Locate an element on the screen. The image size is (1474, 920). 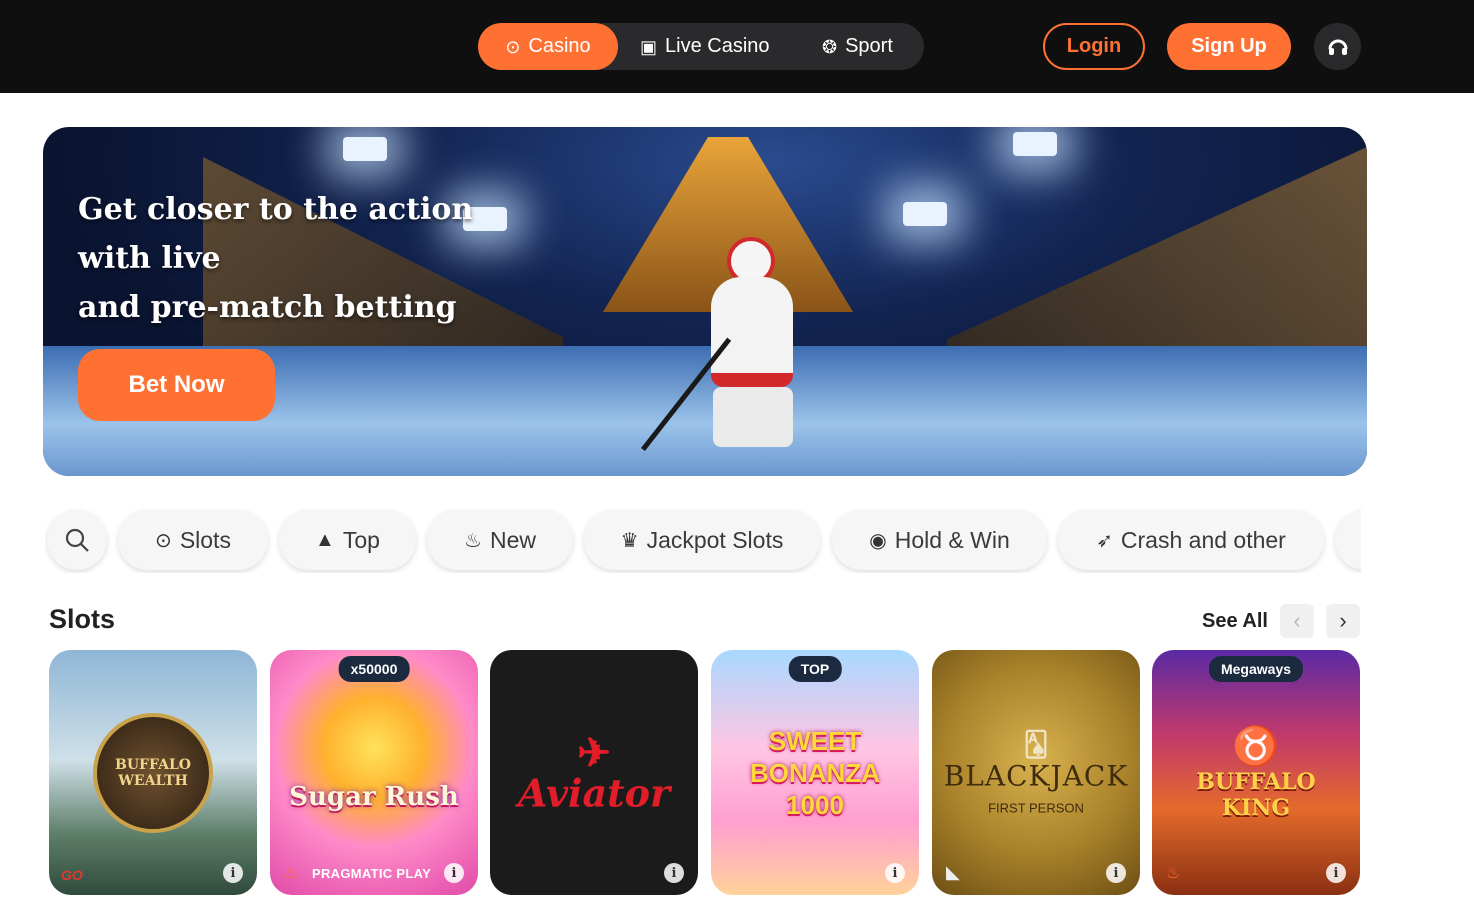
carousel-prev-button: ‹ is located at coordinates (1297, 621).